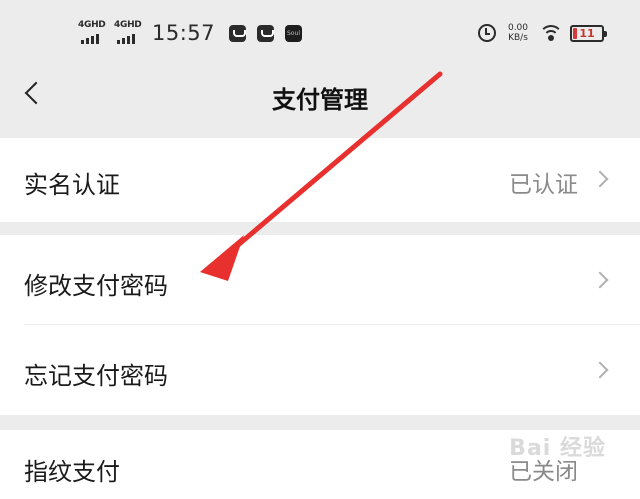  Describe the element at coordinates (72, 185) in the screenshot. I see `real-name-label: 实名认证` at that location.